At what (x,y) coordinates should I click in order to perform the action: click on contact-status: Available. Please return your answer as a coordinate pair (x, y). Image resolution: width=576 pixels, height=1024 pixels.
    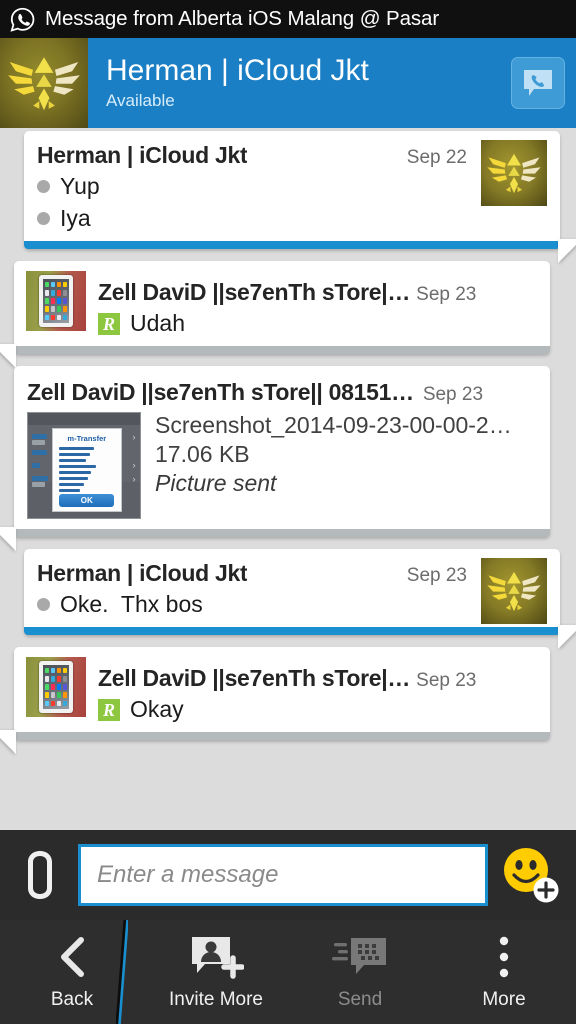
    Looking at the image, I should click on (140, 101).